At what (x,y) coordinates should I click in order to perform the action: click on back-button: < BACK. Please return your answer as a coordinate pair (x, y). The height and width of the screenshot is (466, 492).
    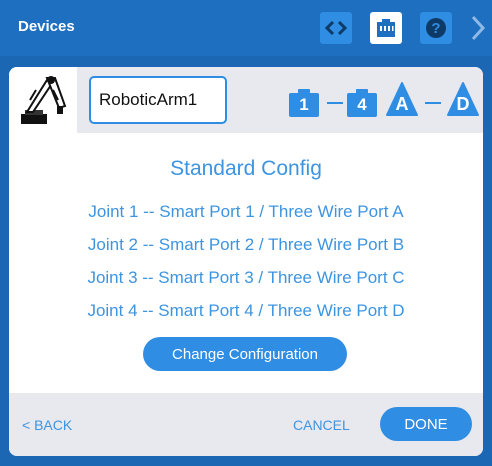
    Looking at the image, I should click on (47, 425).